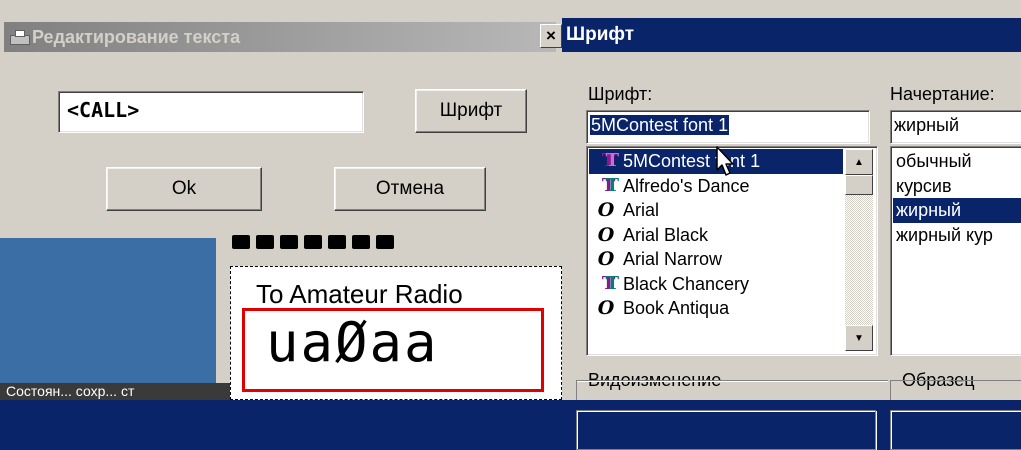  I want to click on toolbar-preview-icon, so click(361, 242).